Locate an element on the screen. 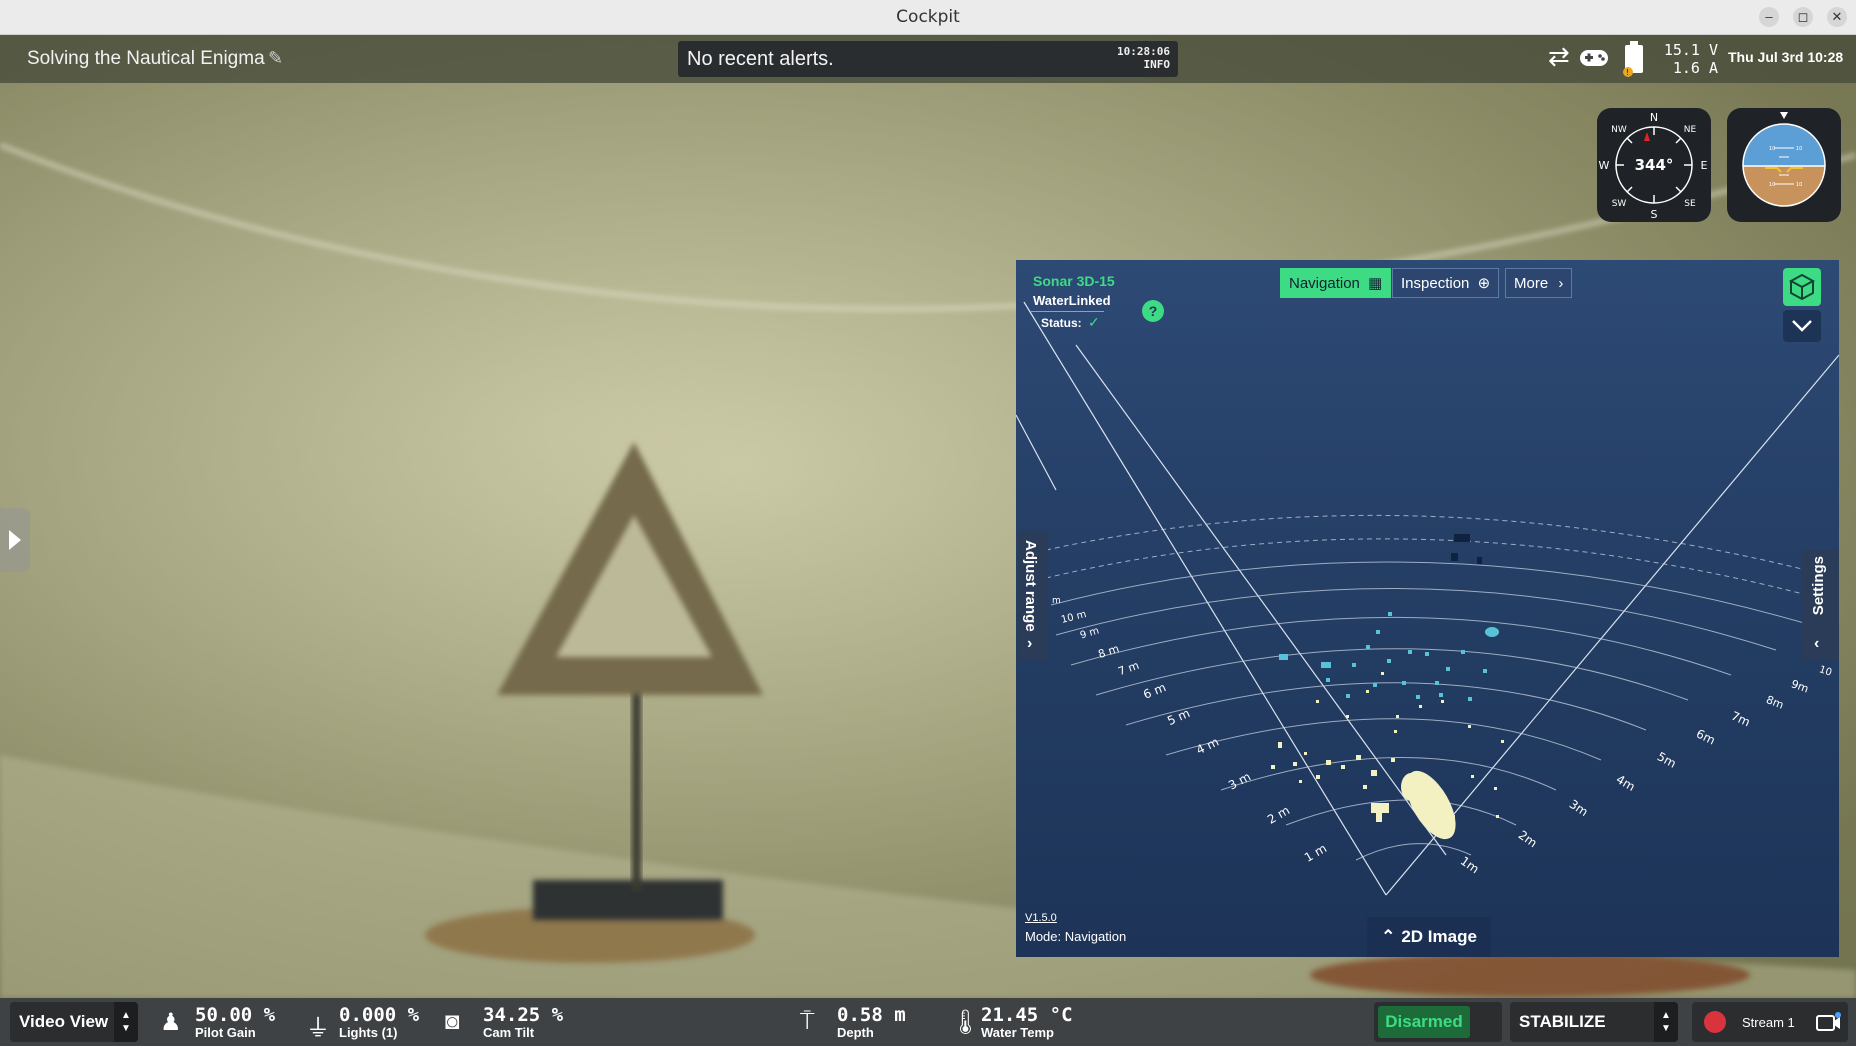 The image size is (1856, 1046). compass-widget: N S W E NW NE SW SE 344° is located at coordinates (1654, 165).